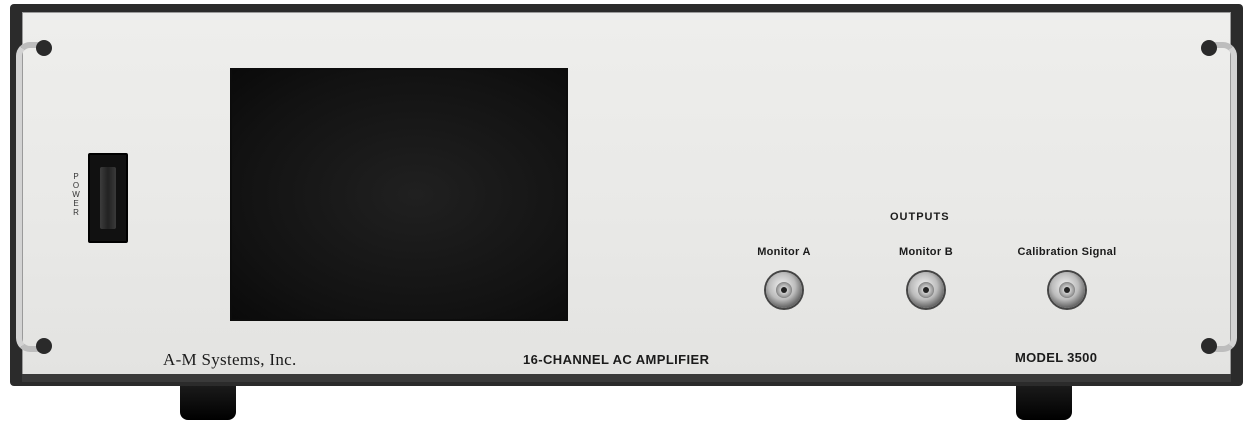 This screenshot has height=423, width=1253. Describe the element at coordinates (784, 252) in the screenshot. I see `monitor-a-label: Monitor A` at that location.